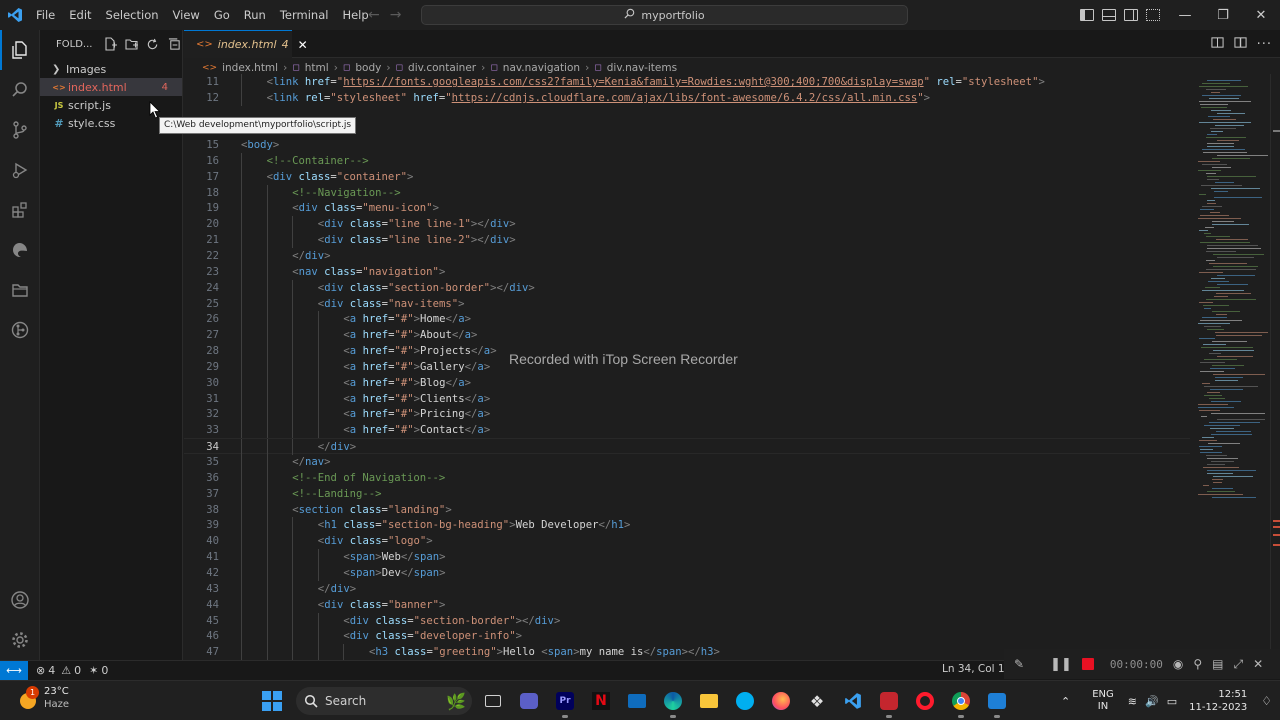  I want to click on edge-devtools-icon, so click(20, 250).